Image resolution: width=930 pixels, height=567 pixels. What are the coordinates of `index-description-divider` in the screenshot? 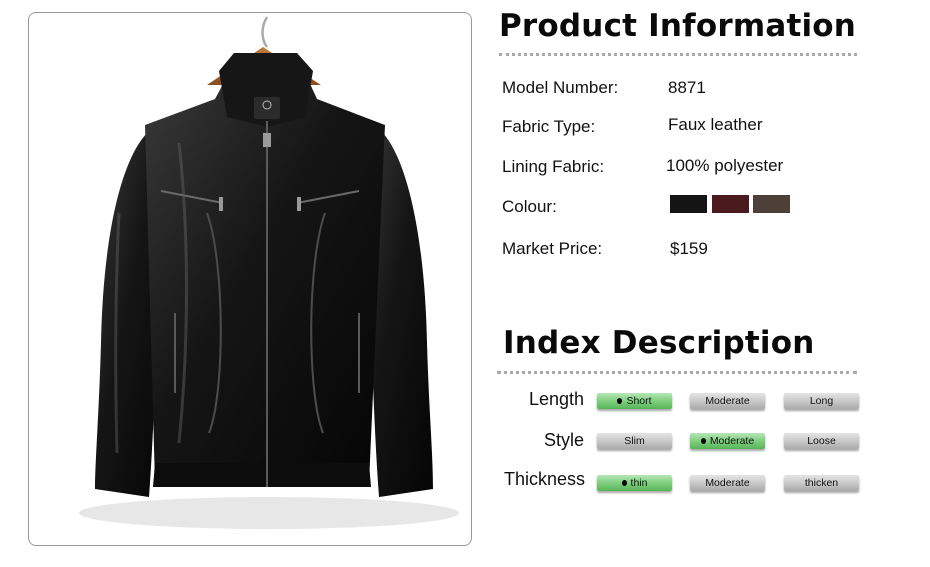 It's located at (677, 372).